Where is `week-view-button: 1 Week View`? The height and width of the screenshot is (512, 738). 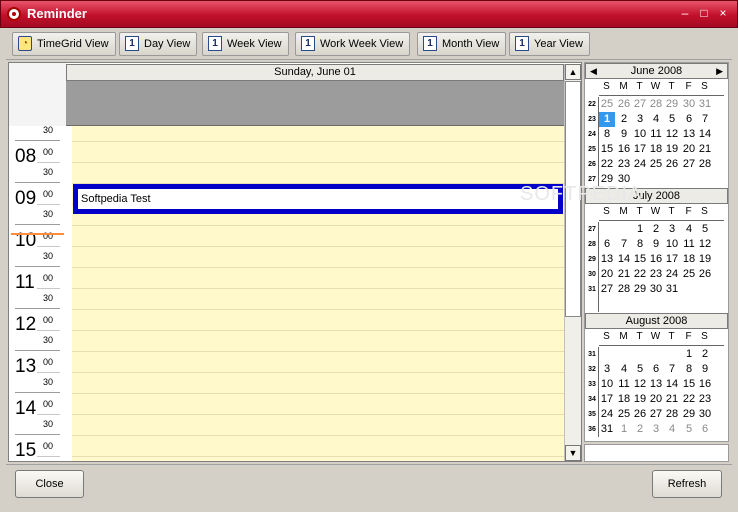 week-view-button: 1 Week View is located at coordinates (245, 44).